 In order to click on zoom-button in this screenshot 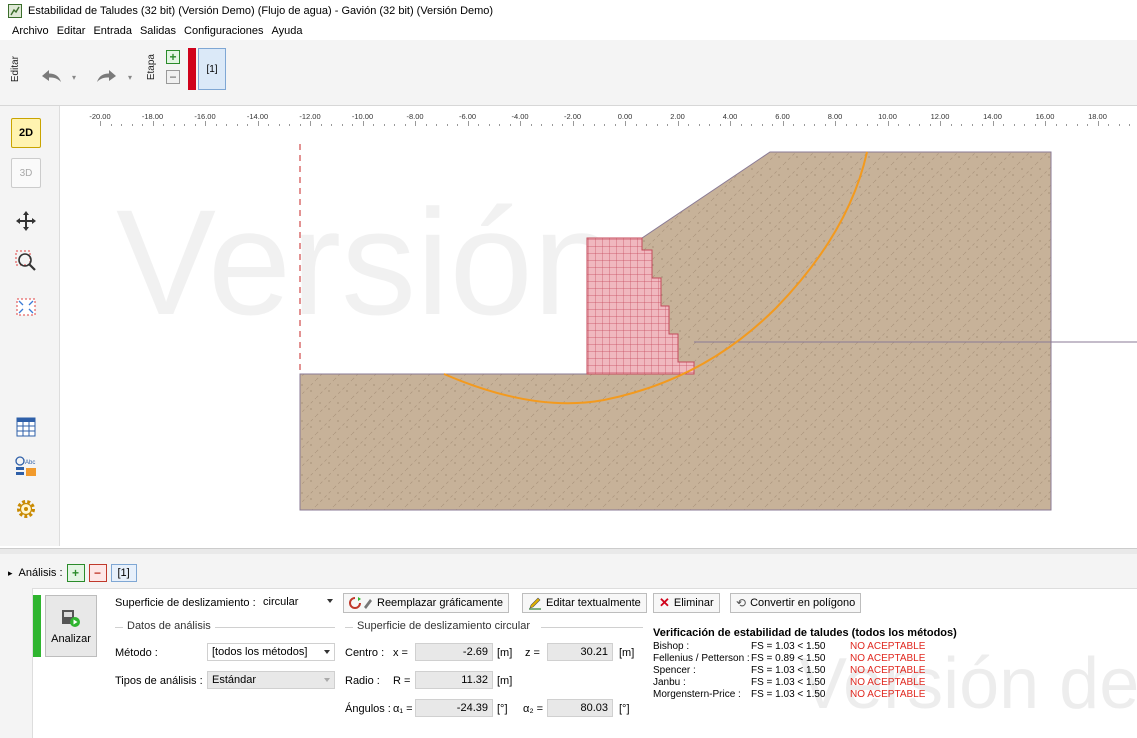, I will do `click(26, 261)`.